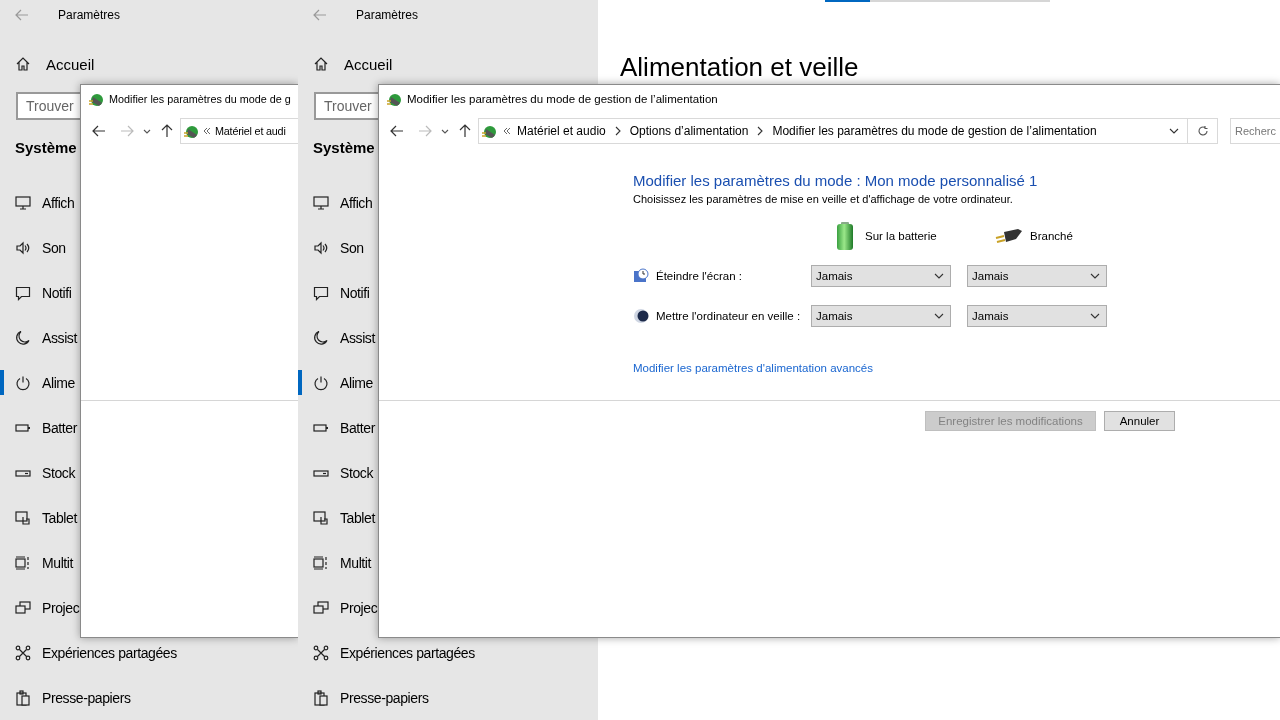 This screenshot has height=720, width=1280. Describe the element at coordinates (689, 131) in the screenshot. I see `breadcrumb-link: Options d’alimentation` at that location.